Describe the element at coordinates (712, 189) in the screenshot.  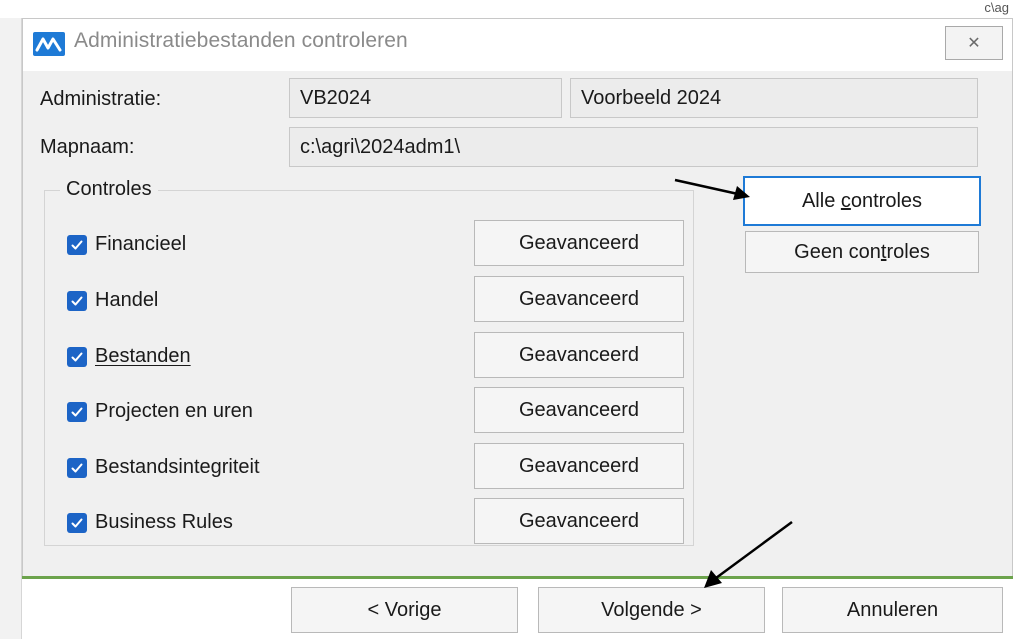
I see `annotation-arrow-alle-controles` at that location.